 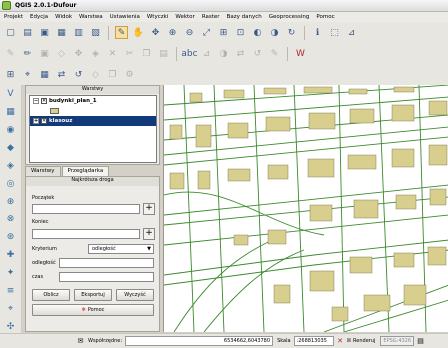 What do you see at coordinates (157, 17) in the screenshot?
I see `menu-plugins: Wtyczki` at bounding box center [157, 17].